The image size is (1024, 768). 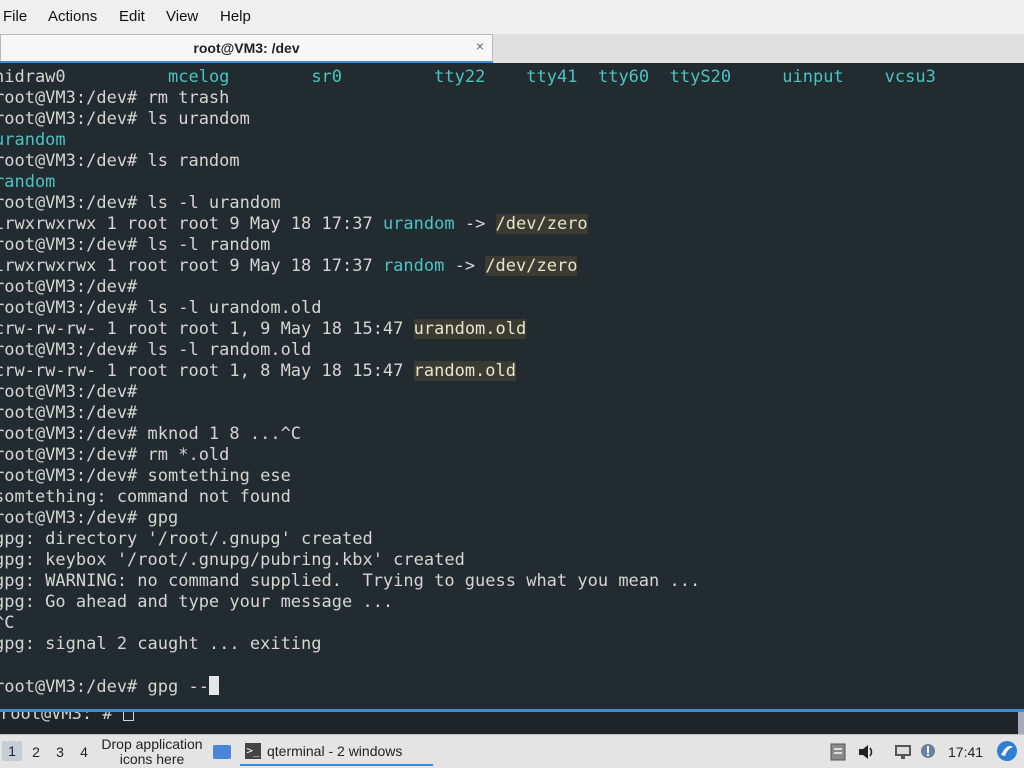 What do you see at coordinates (84, 752) in the screenshot?
I see `workspace-4: 4` at bounding box center [84, 752].